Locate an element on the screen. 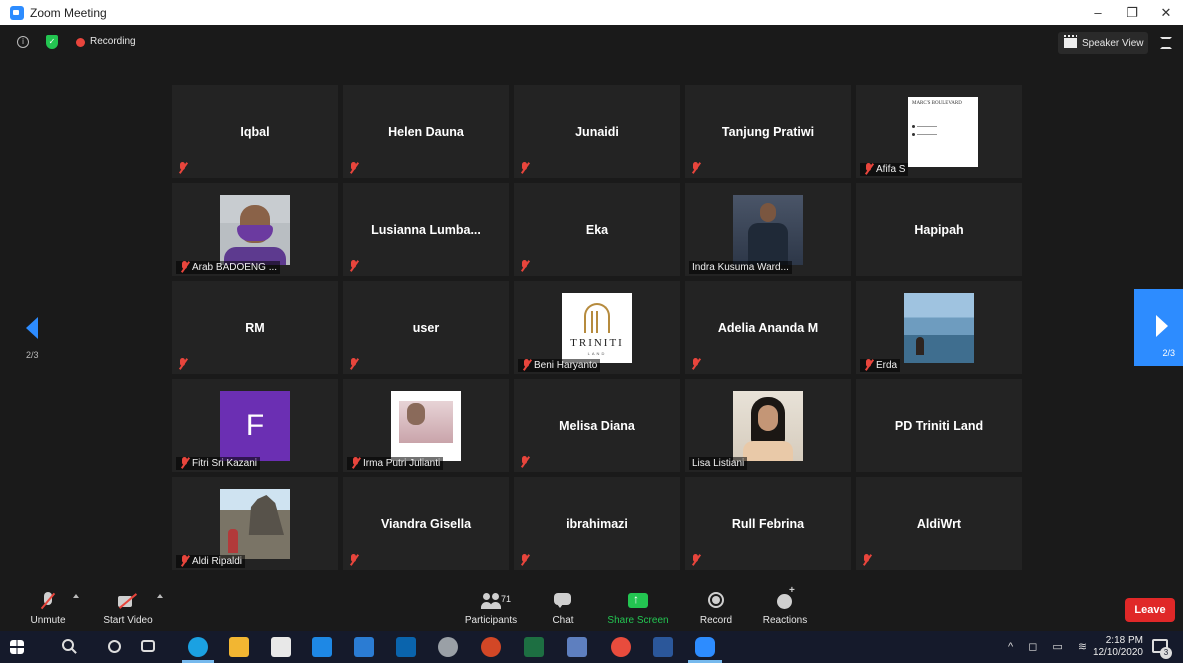 Image resolution: width=1183 pixels, height=663 pixels. video-options-chevron-icon is located at coordinates (160, 596).